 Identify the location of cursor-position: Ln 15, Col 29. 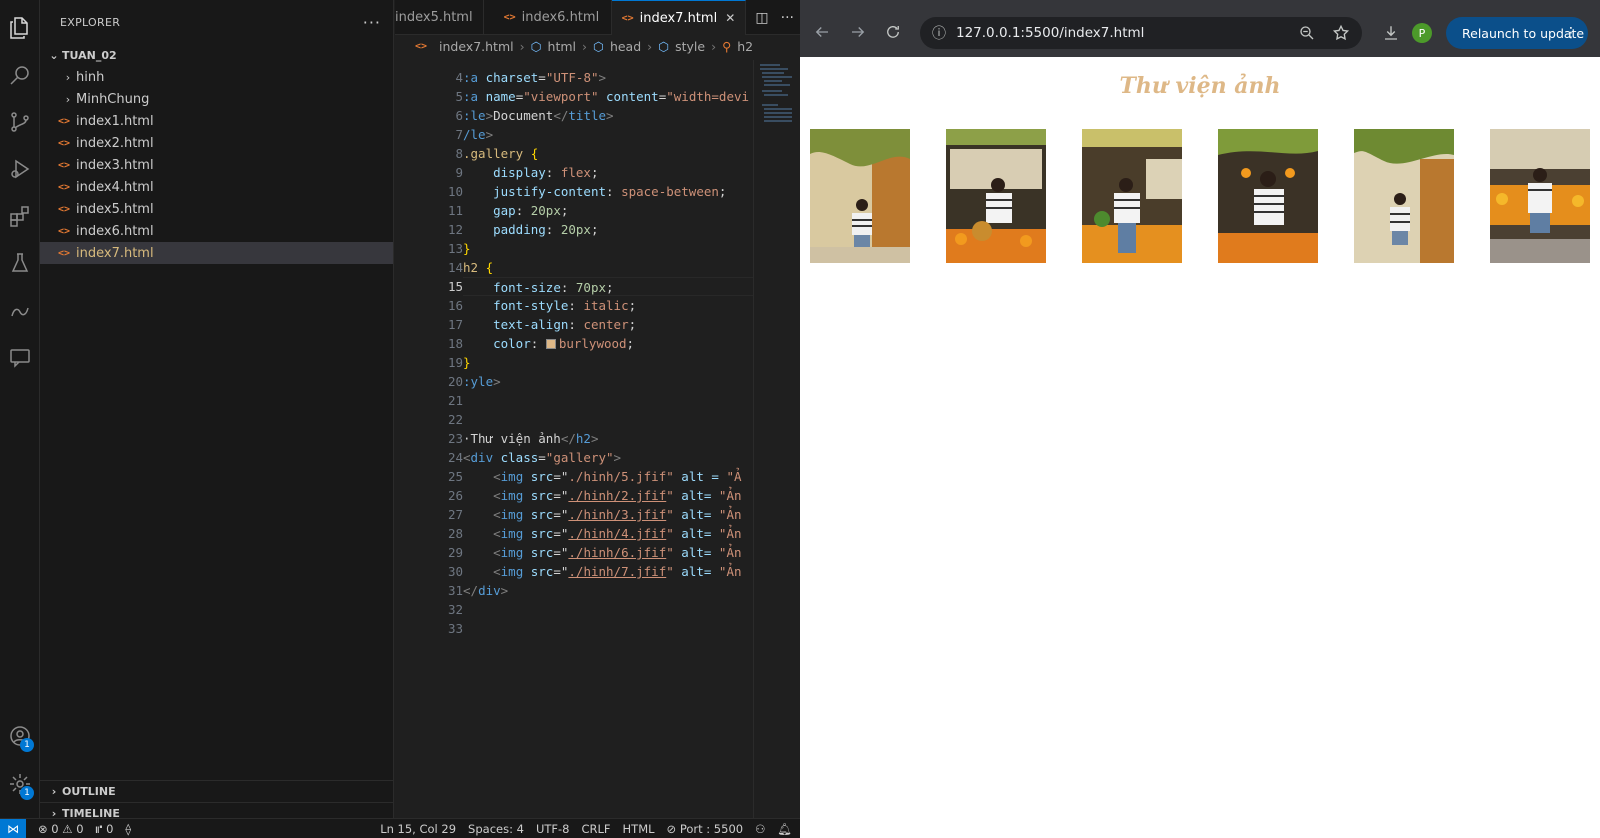
(418, 829).